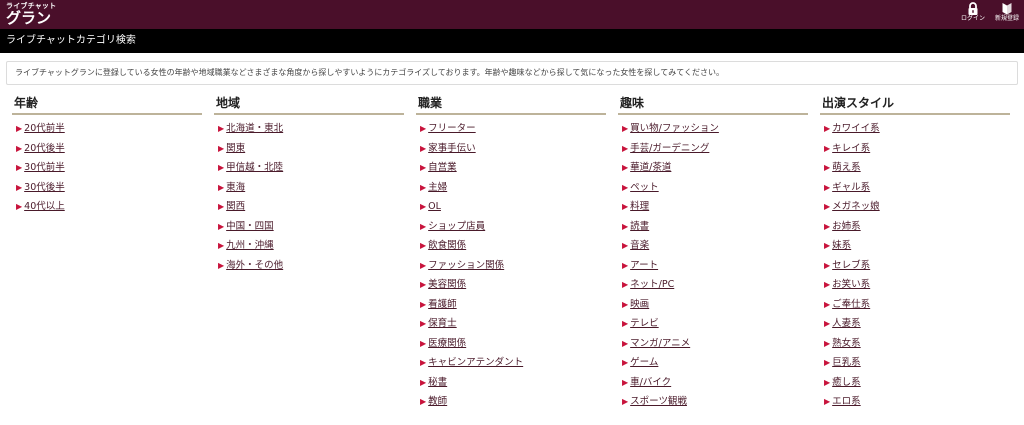  I want to click on category-link: 医療関係, so click(447, 343).